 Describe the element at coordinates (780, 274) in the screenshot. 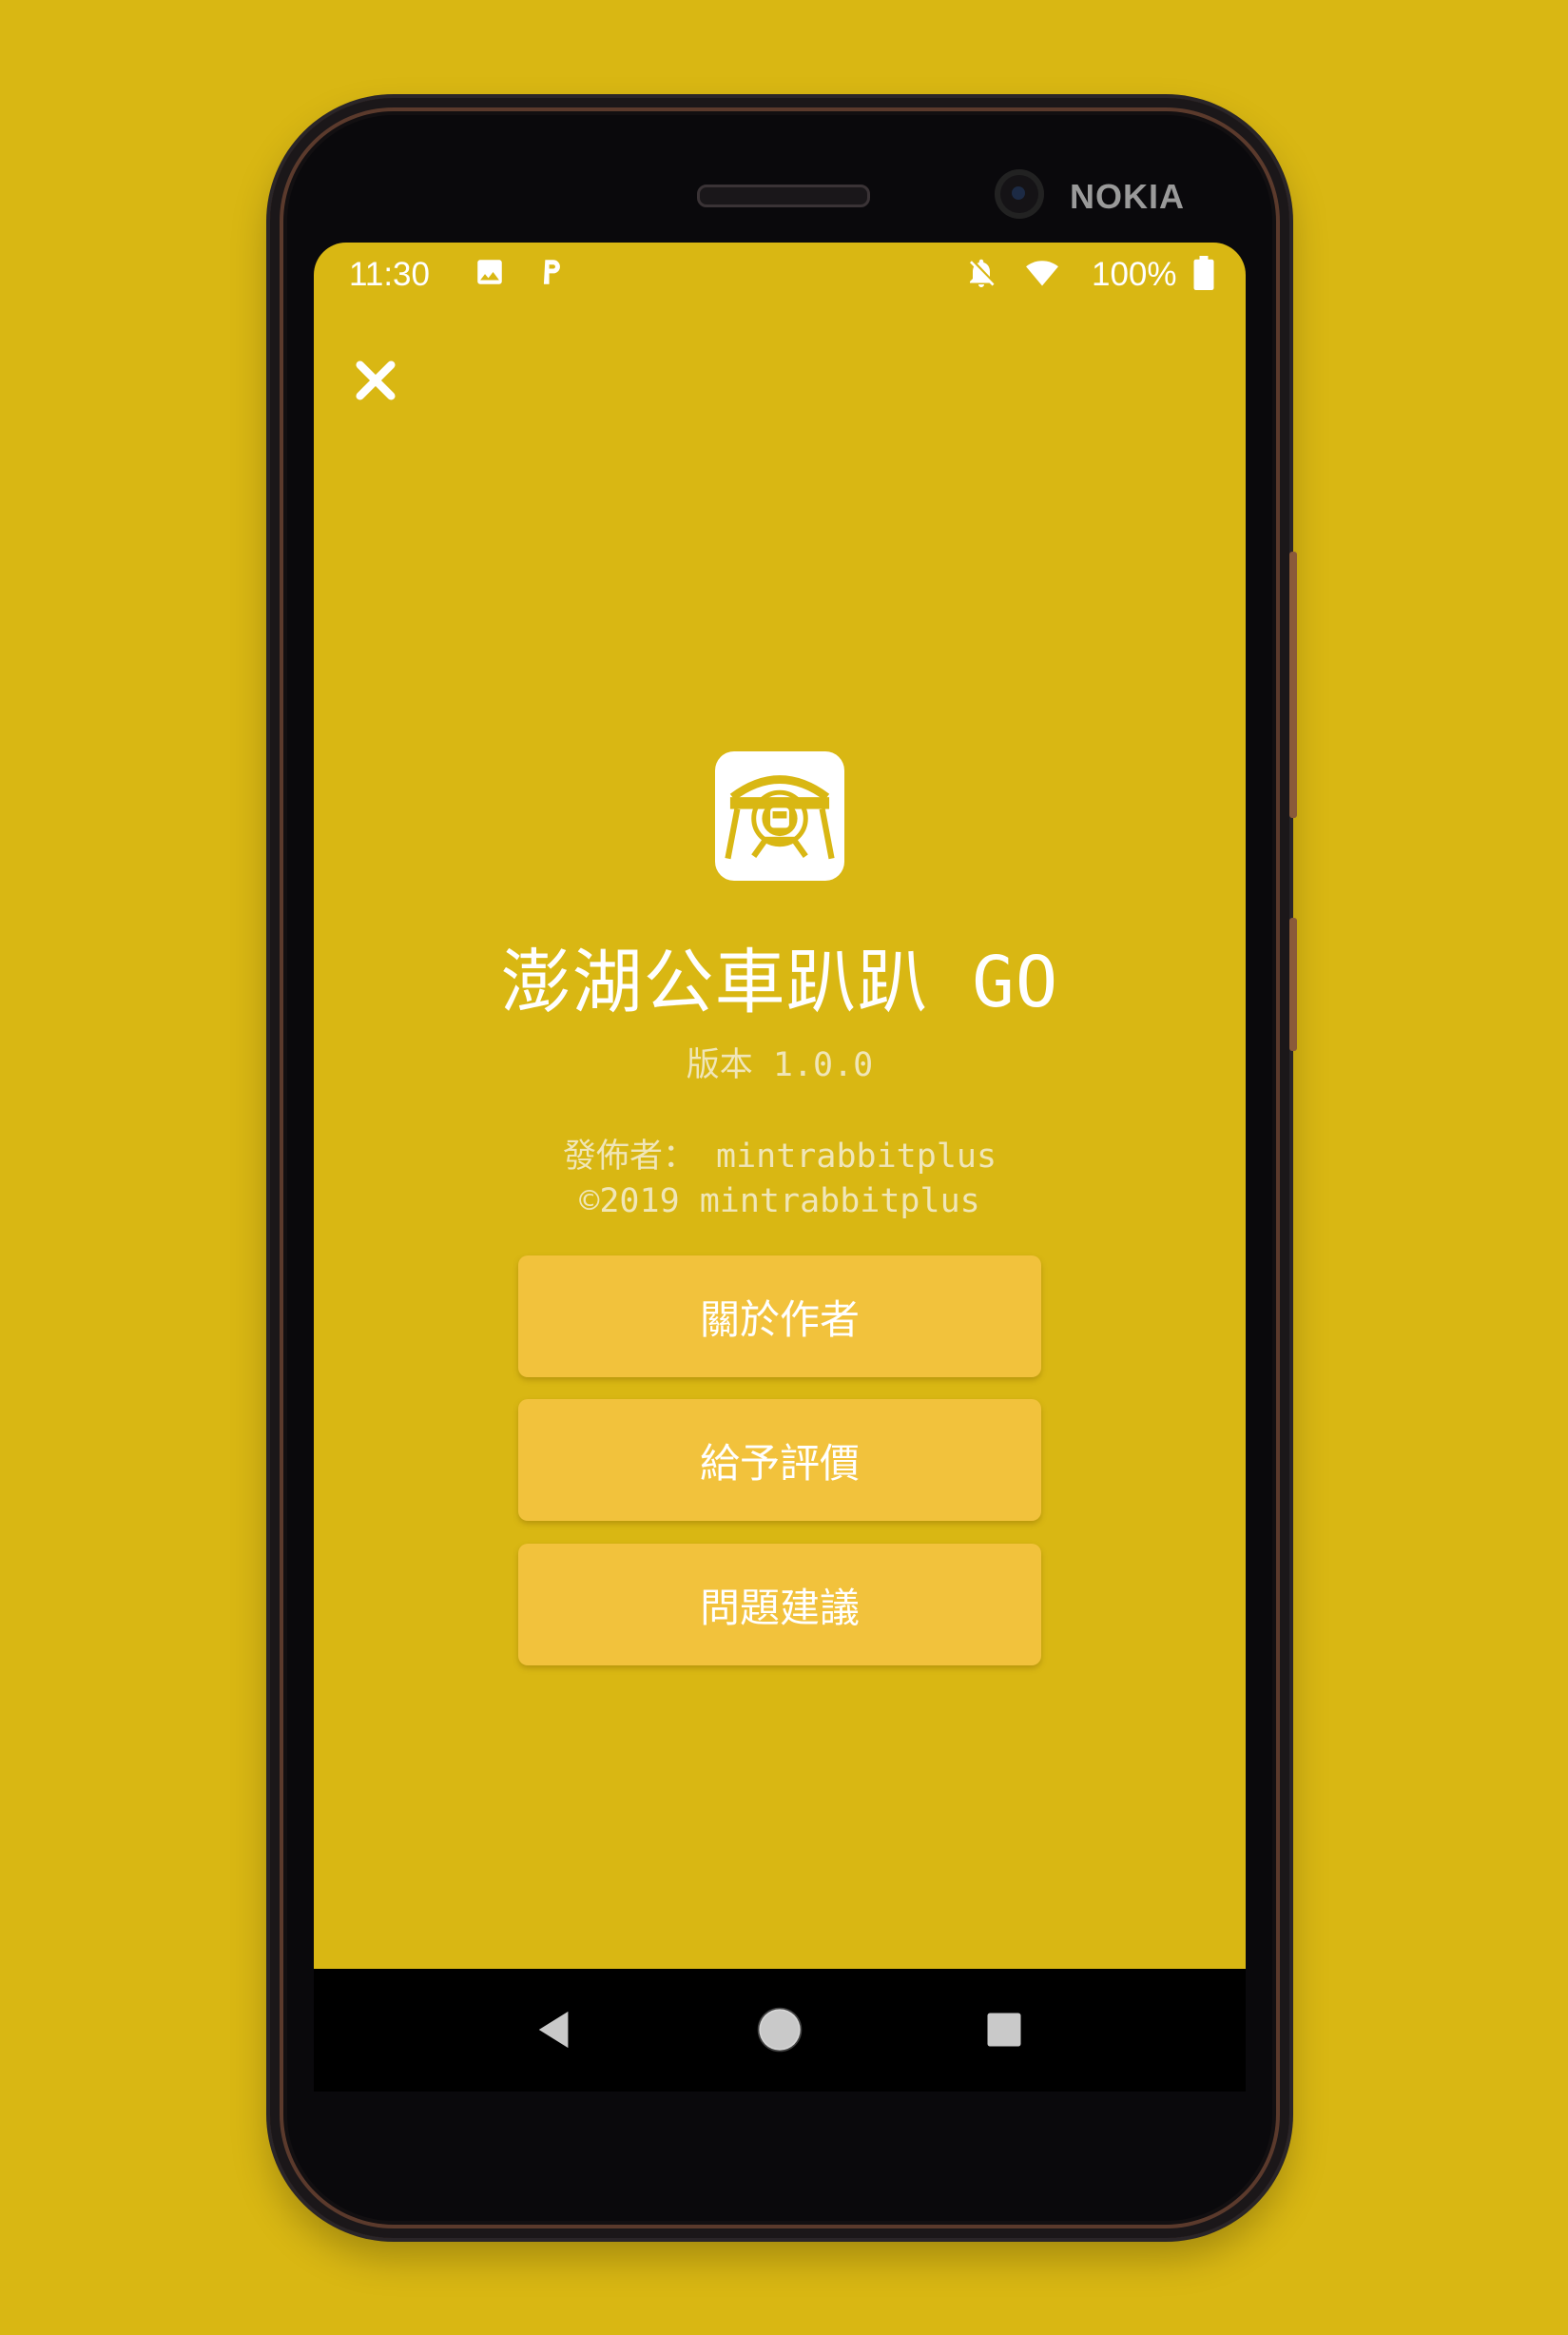

I see `status-bar: 11:30 100%` at that location.